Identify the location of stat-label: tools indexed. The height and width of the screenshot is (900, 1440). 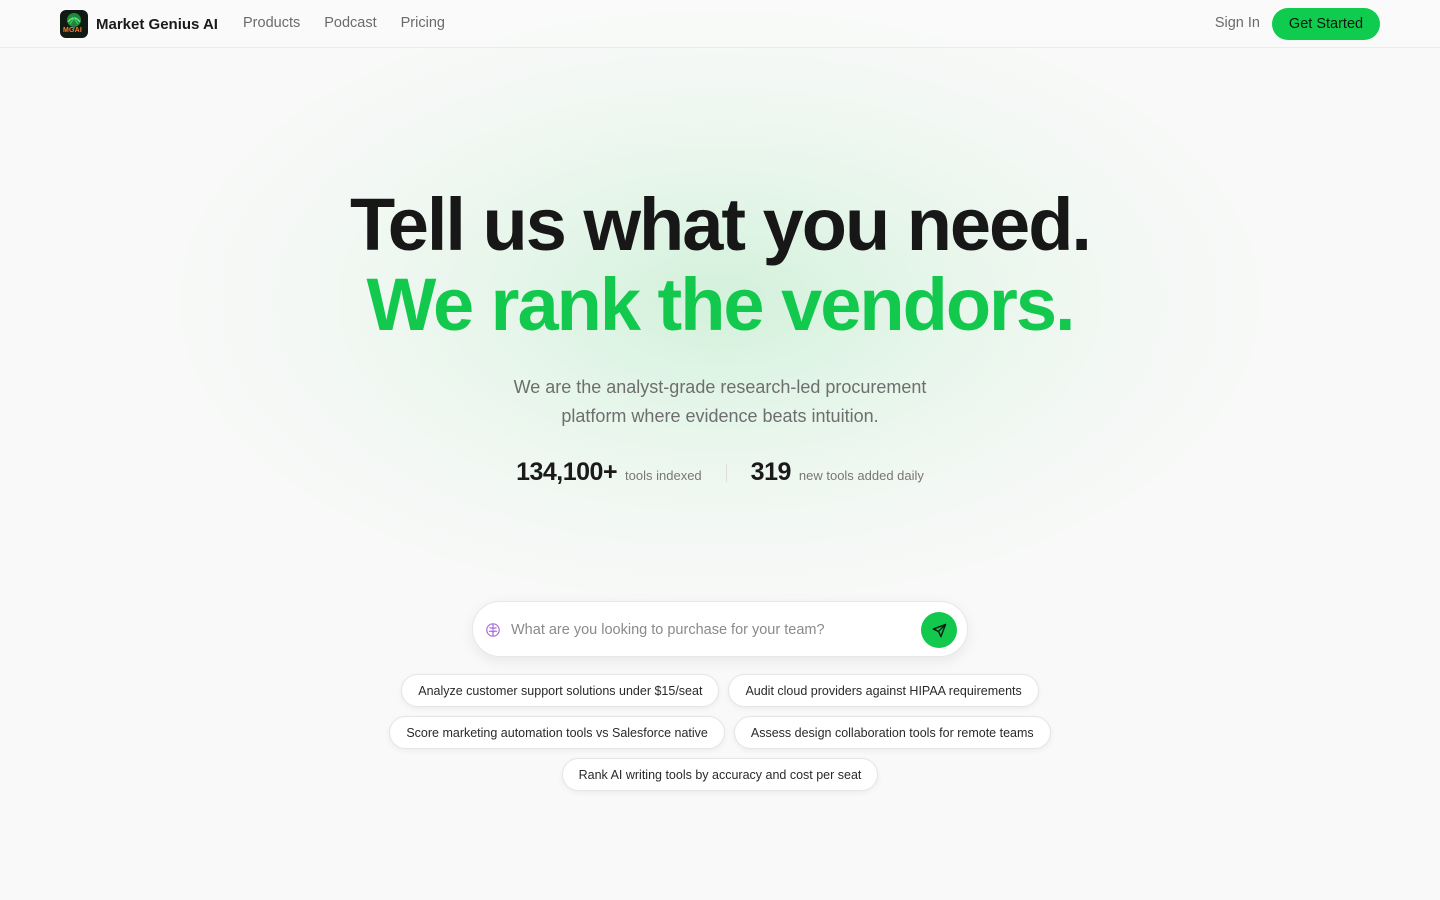
(663, 475).